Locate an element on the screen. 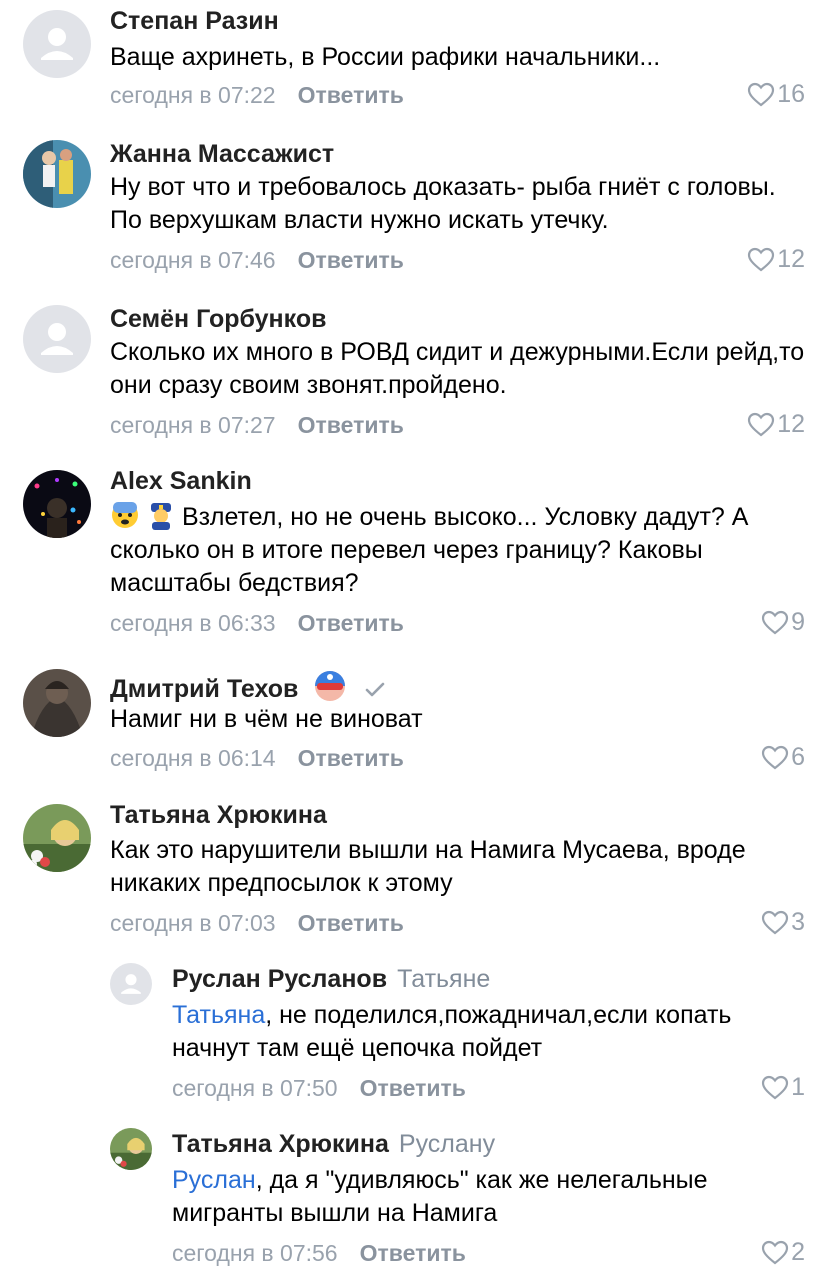 This screenshot has width=833, height=1280. comment-text: Намиг ни в чём не виноват is located at coordinates (266, 719).